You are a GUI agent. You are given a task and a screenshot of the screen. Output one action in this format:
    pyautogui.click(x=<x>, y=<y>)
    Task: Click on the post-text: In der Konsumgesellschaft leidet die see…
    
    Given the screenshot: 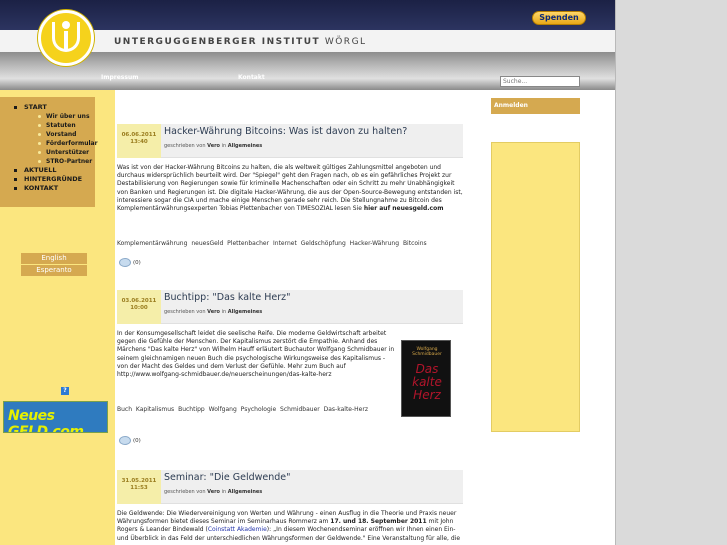 What is the action you would take?
    pyautogui.click(x=256, y=350)
    